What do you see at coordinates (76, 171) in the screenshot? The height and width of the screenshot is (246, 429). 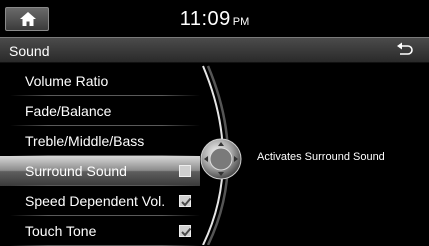 I see `menu-item-label: Surround Sound` at bounding box center [76, 171].